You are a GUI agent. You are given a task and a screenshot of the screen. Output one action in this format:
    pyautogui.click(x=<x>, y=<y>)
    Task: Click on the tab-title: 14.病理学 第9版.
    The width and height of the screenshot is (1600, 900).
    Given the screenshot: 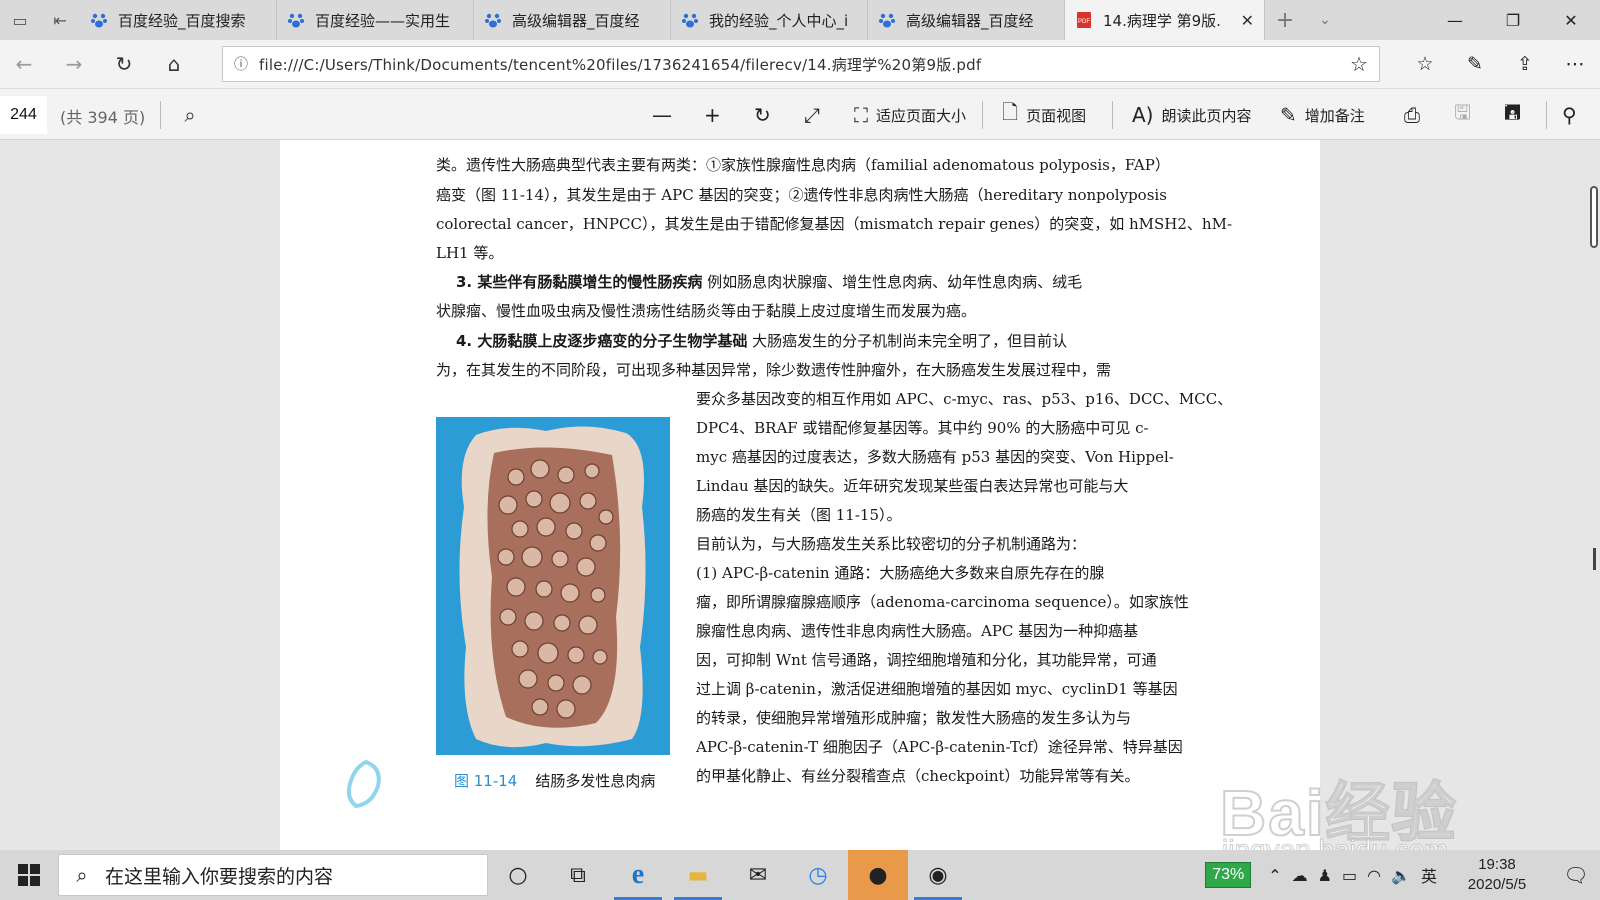 What is the action you would take?
    pyautogui.click(x=1162, y=20)
    